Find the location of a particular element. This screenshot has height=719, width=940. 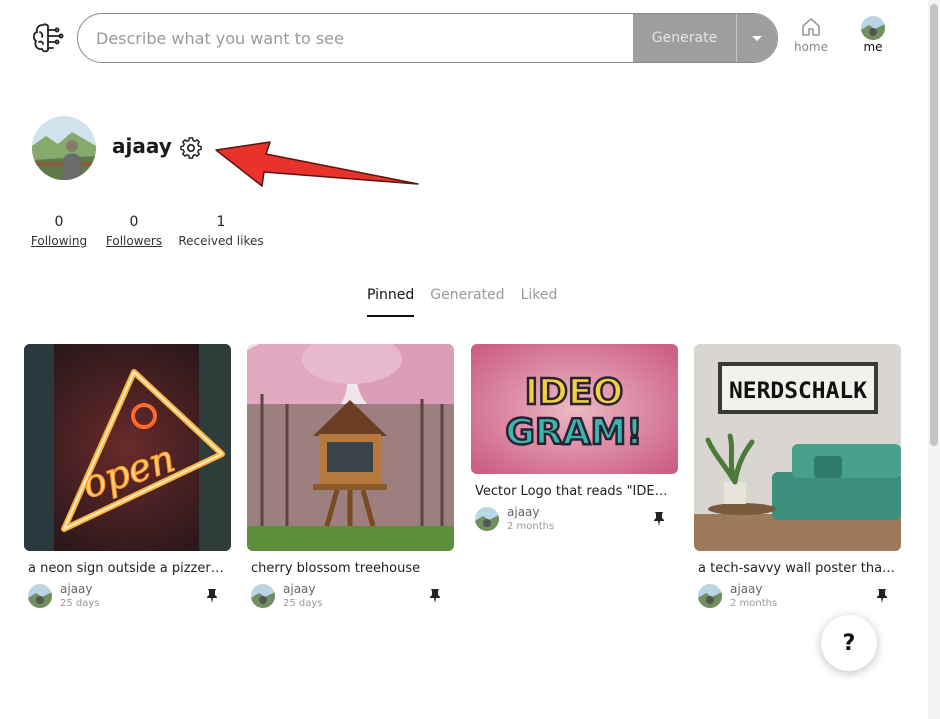

tab-pinned: Pinned is located at coordinates (391, 302).